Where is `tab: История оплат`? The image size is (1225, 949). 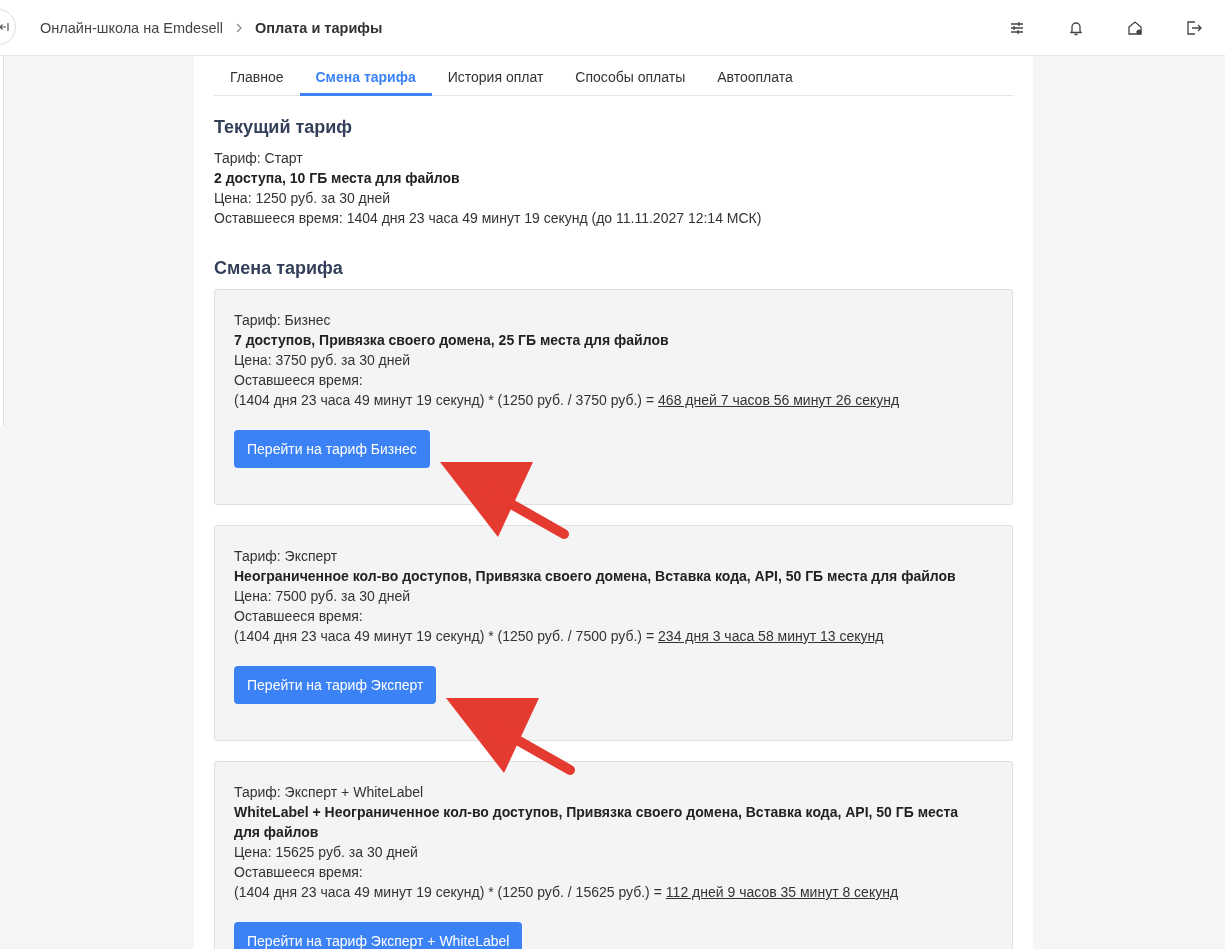
tab: История оплат is located at coordinates (495, 76).